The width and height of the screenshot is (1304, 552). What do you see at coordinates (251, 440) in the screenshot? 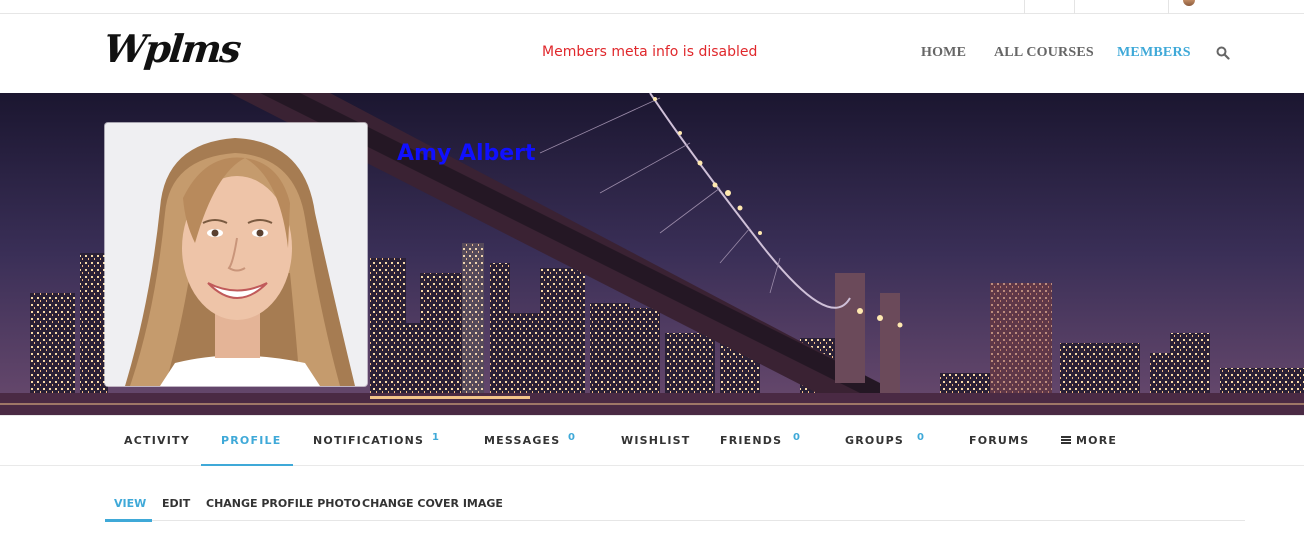
I see `tab-profile: PROFILE` at bounding box center [251, 440].